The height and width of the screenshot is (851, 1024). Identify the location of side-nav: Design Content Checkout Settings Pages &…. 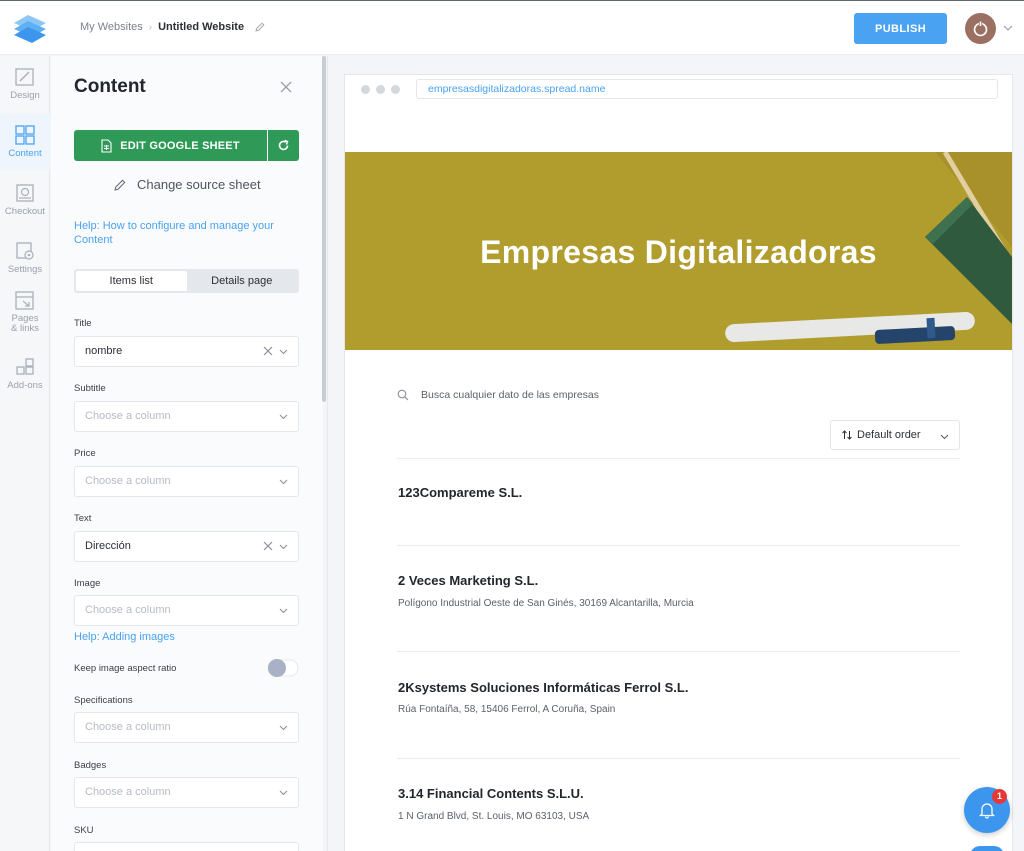
(25, 453).